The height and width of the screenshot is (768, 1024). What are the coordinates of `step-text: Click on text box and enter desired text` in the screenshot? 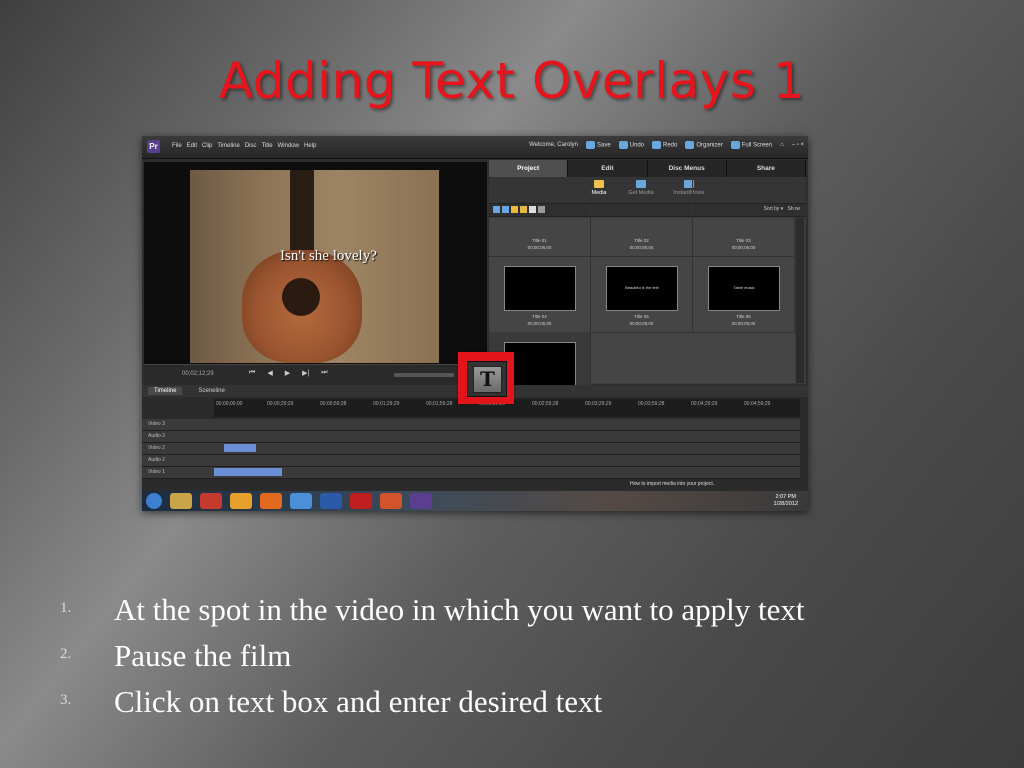 It's located at (358, 701).